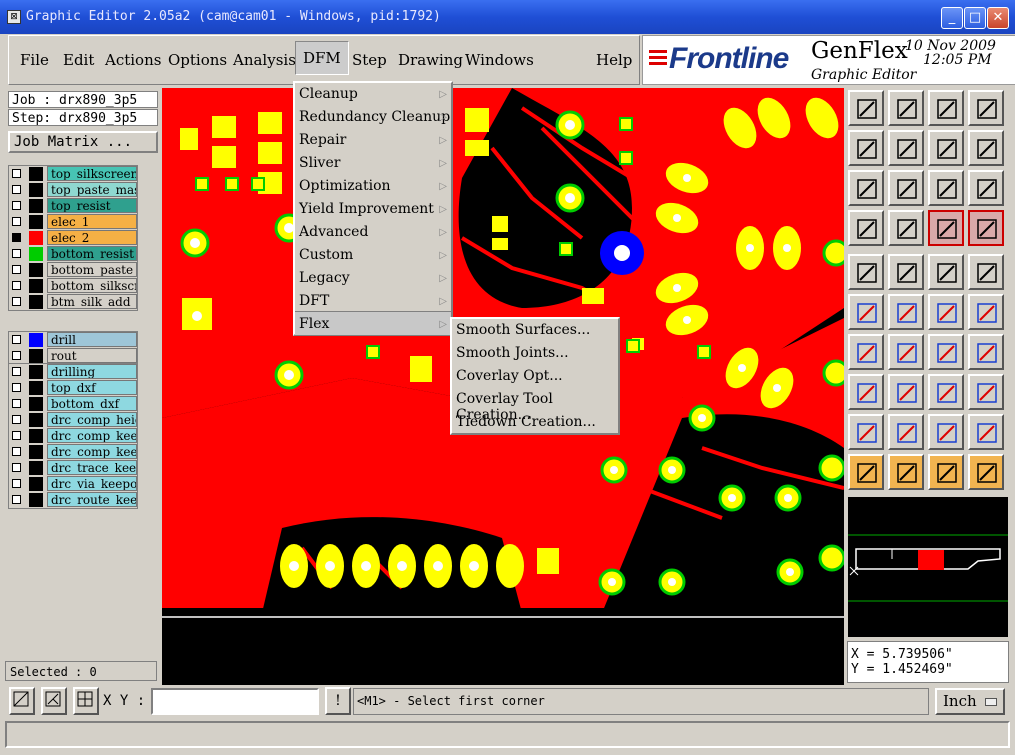 The height and width of the screenshot is (755, 1015). I want to click on layer-row: elec_2, so click(73, 238).